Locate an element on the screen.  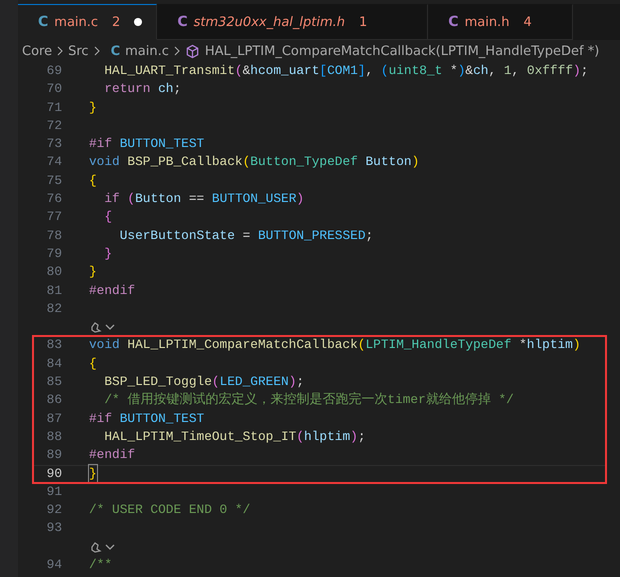
problem-count: 1 is located at coordinates (363, 22).